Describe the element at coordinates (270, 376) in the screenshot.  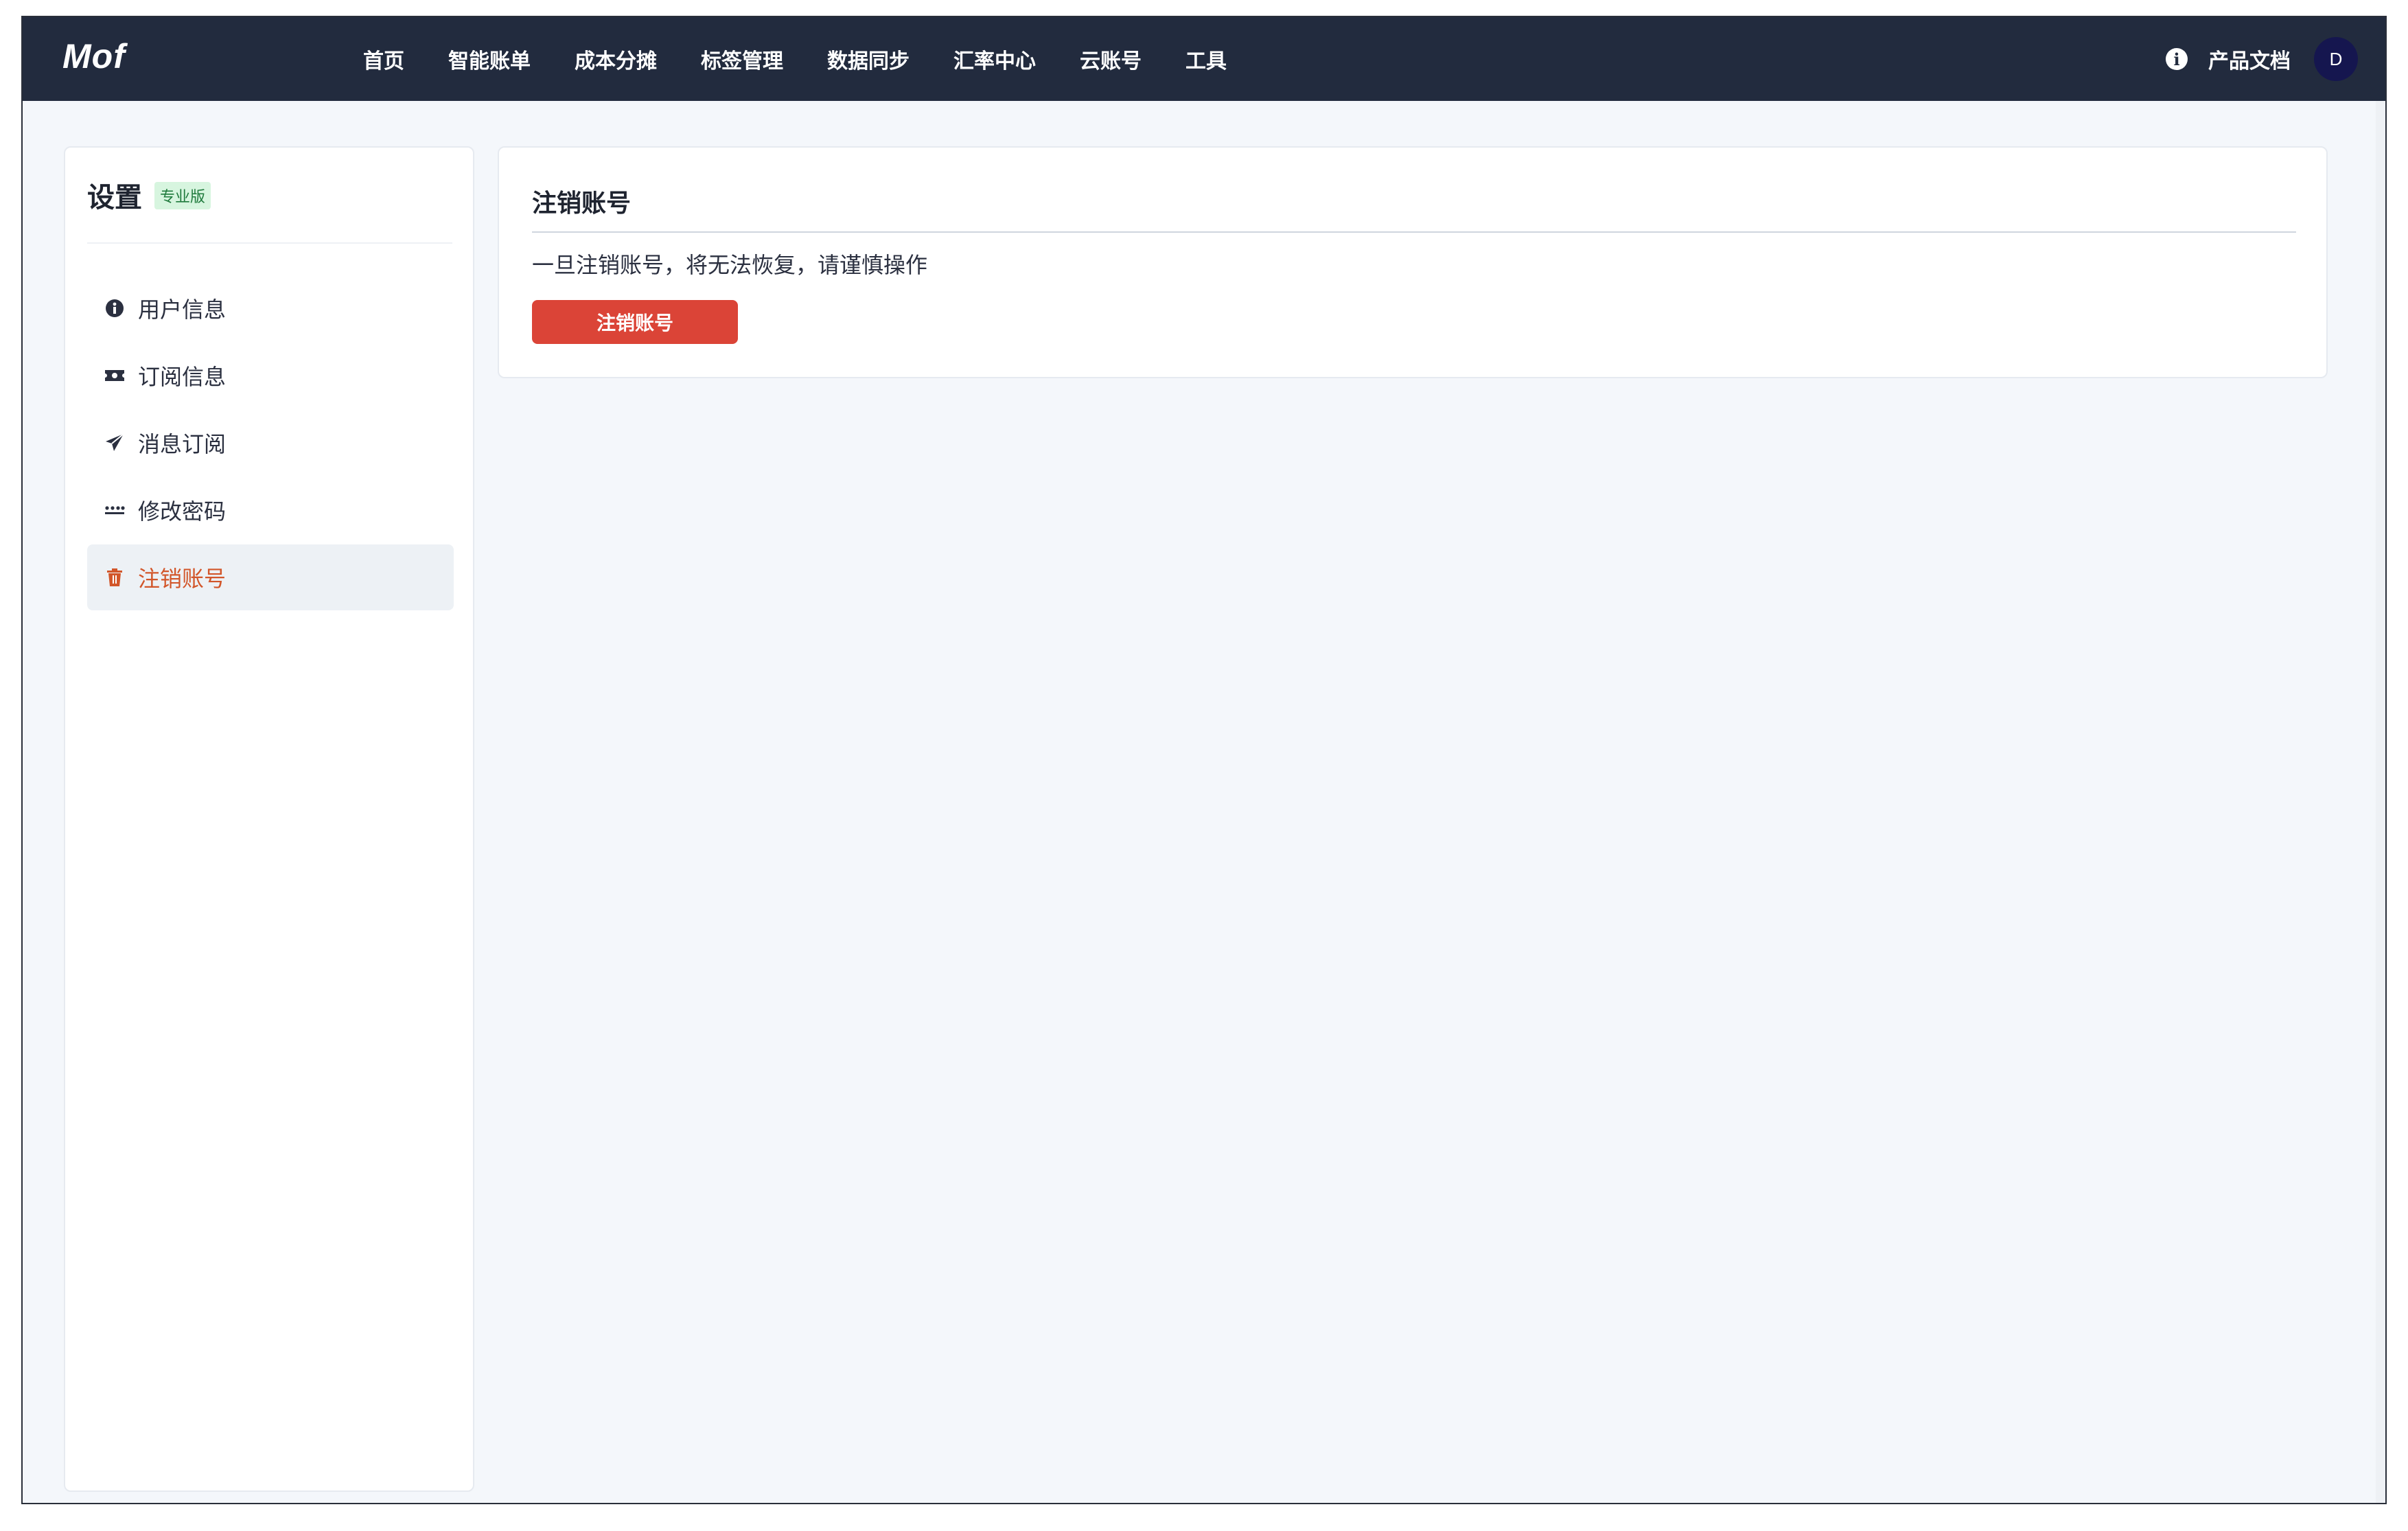
I see `sidebar-item-subscription: 订阅信息` at that location.